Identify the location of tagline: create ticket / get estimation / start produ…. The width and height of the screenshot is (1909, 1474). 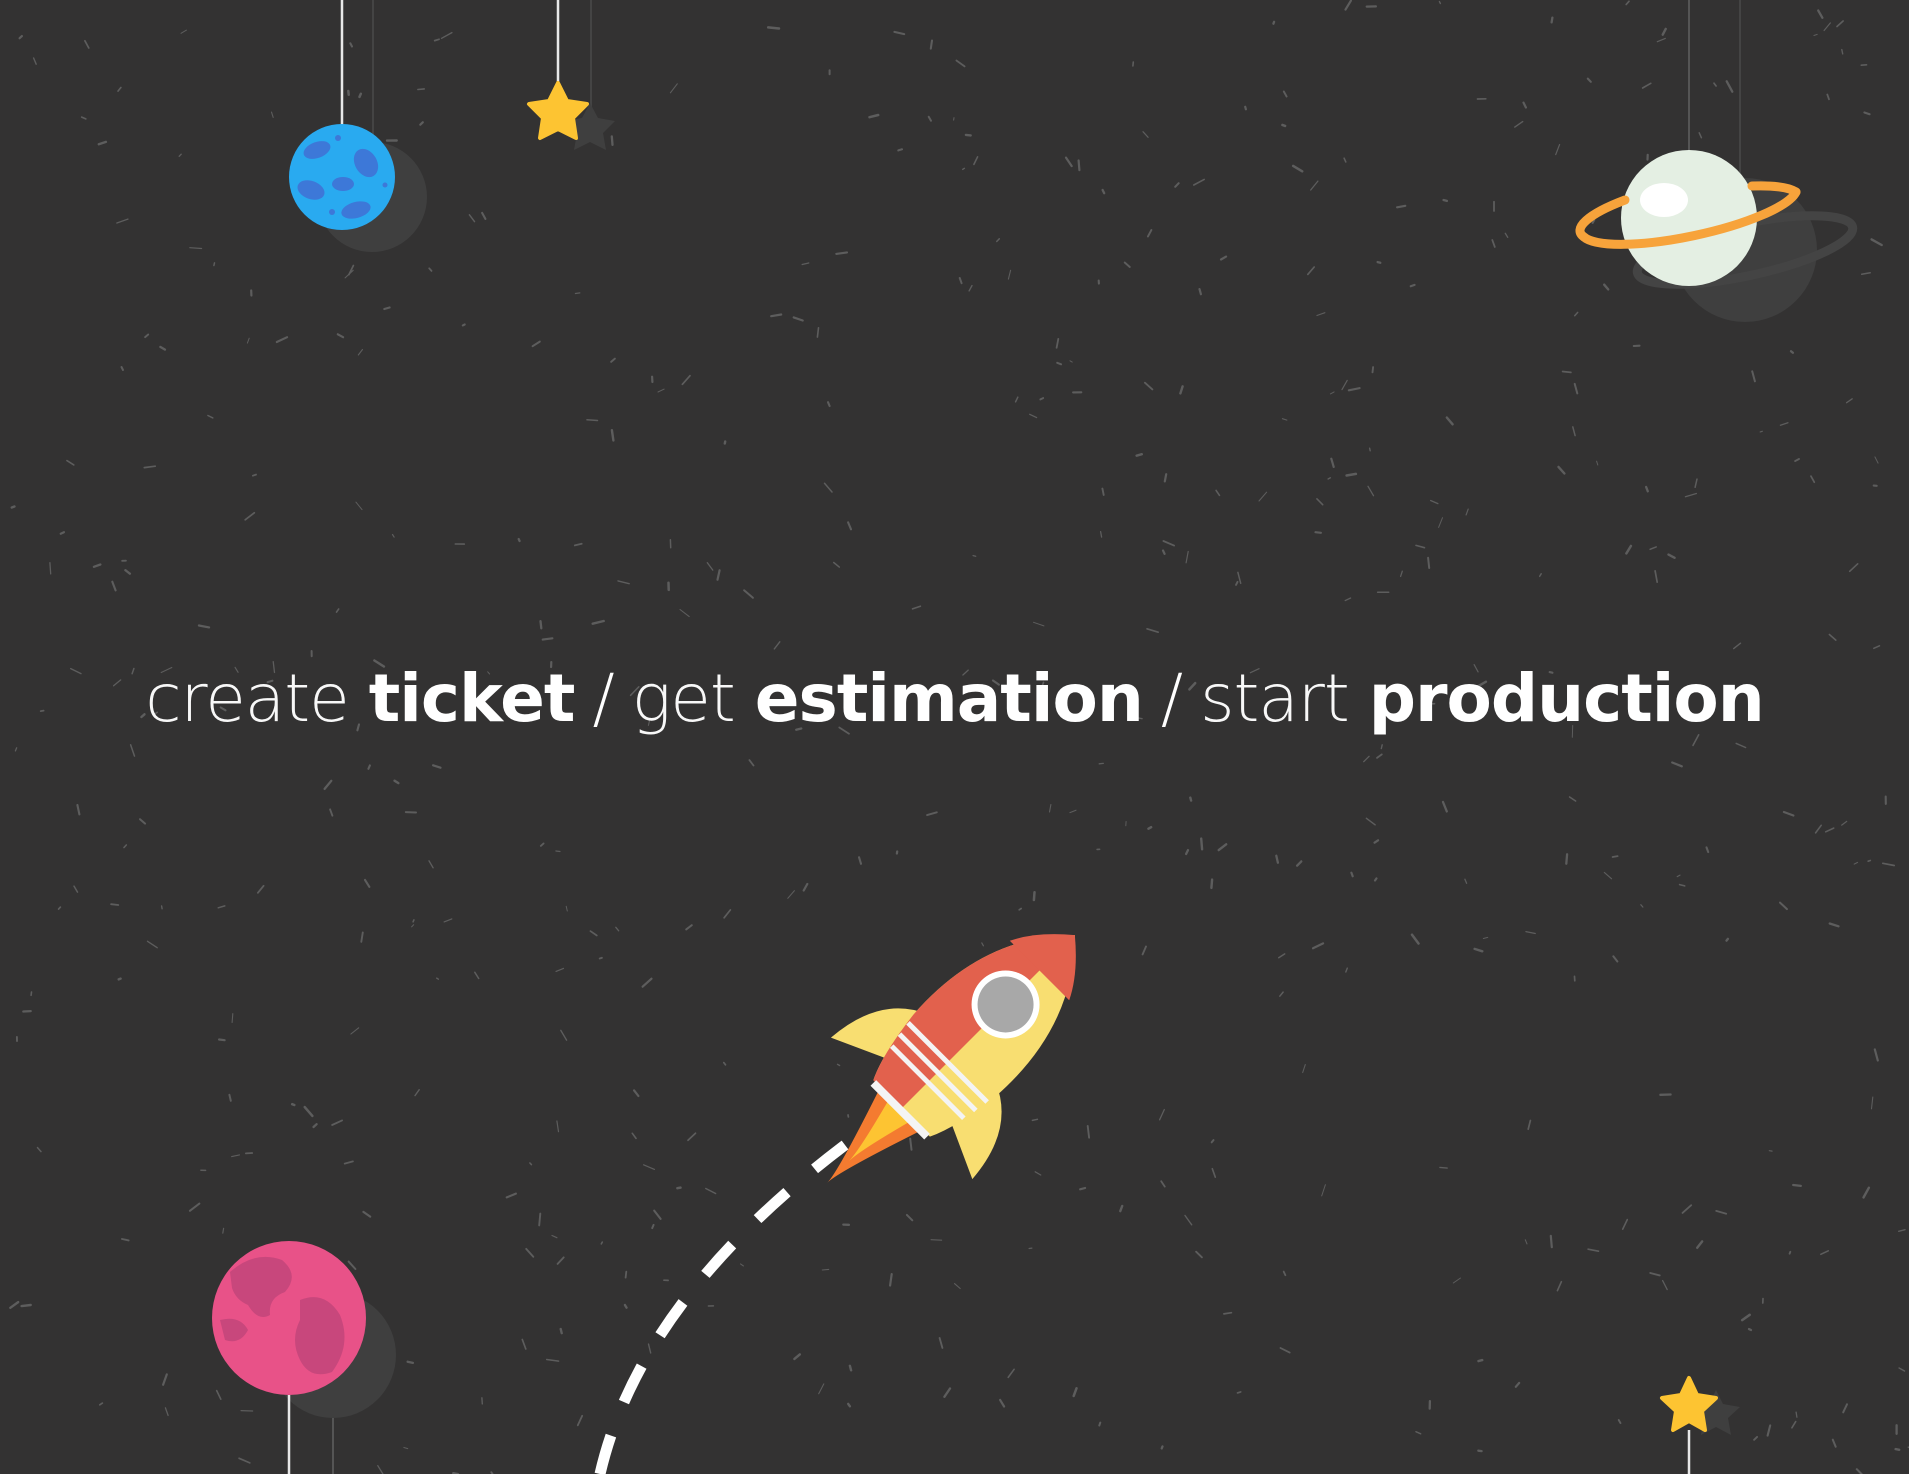
(954, 698).